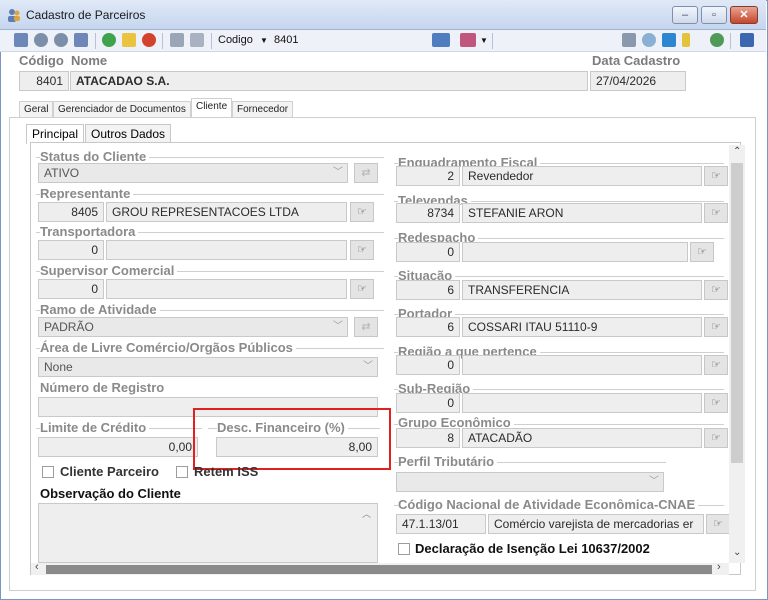 This screenshot has height=600, width=768. I want to click on title-bar: Cadastro de Parceiros – ▫ ✕, so click(383, 15).